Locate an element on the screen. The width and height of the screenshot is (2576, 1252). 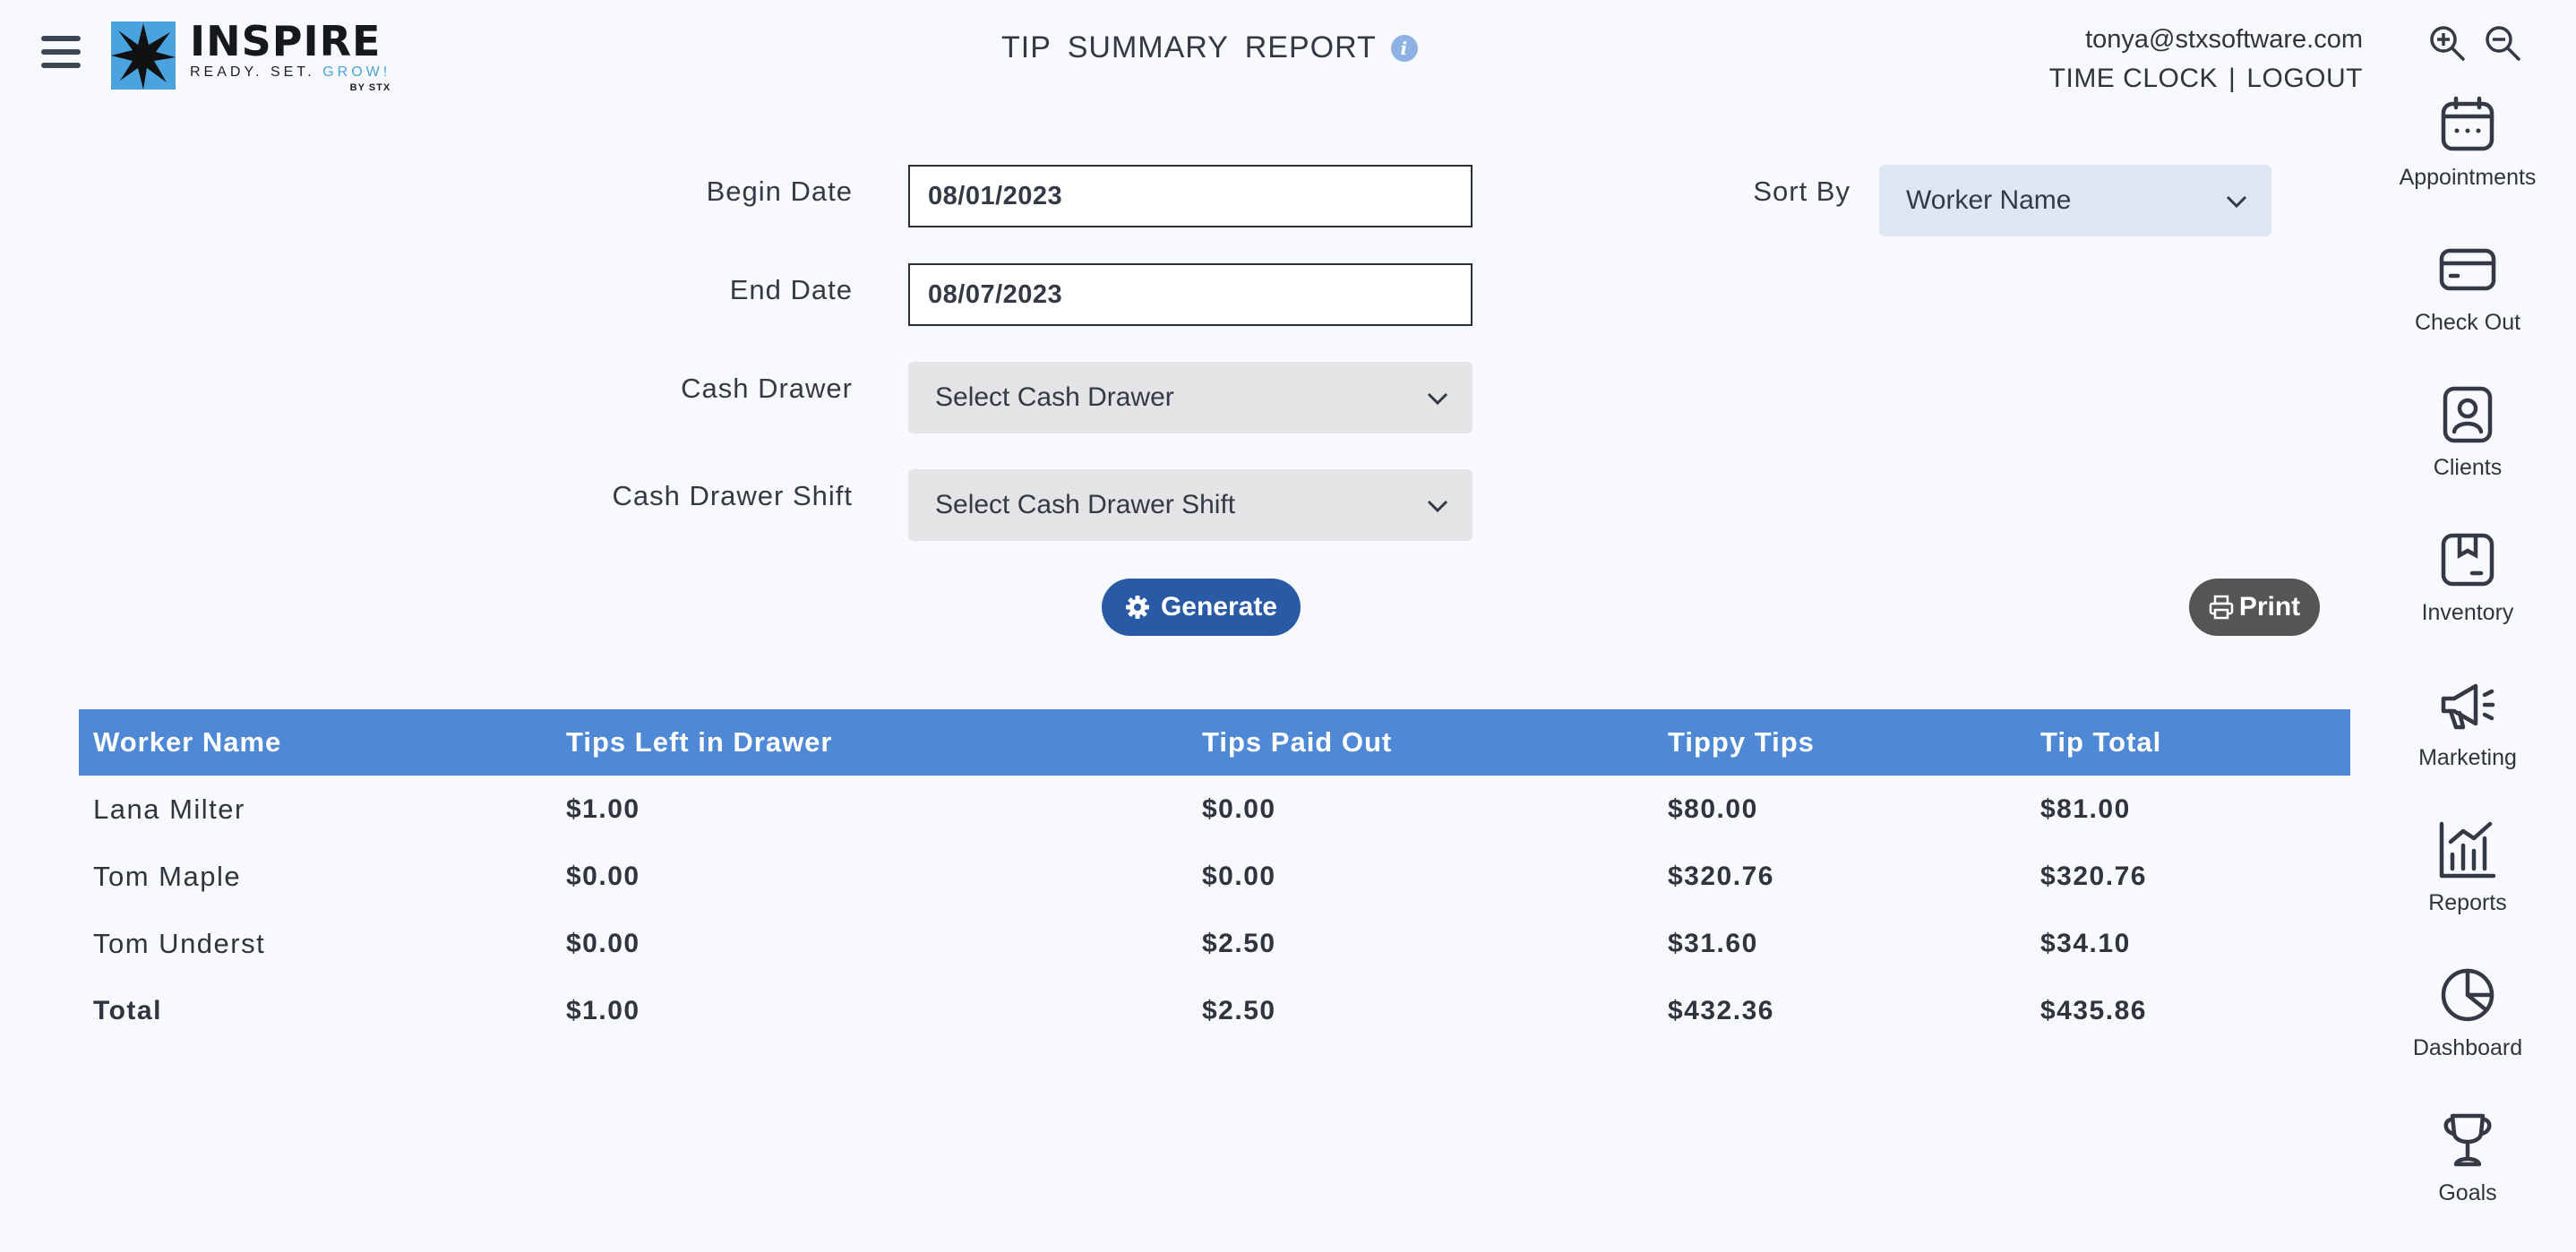
table-row: Tom Underst $0.00 $2.50 $31.60 $34.10 is located at coordinates (1214, 943).